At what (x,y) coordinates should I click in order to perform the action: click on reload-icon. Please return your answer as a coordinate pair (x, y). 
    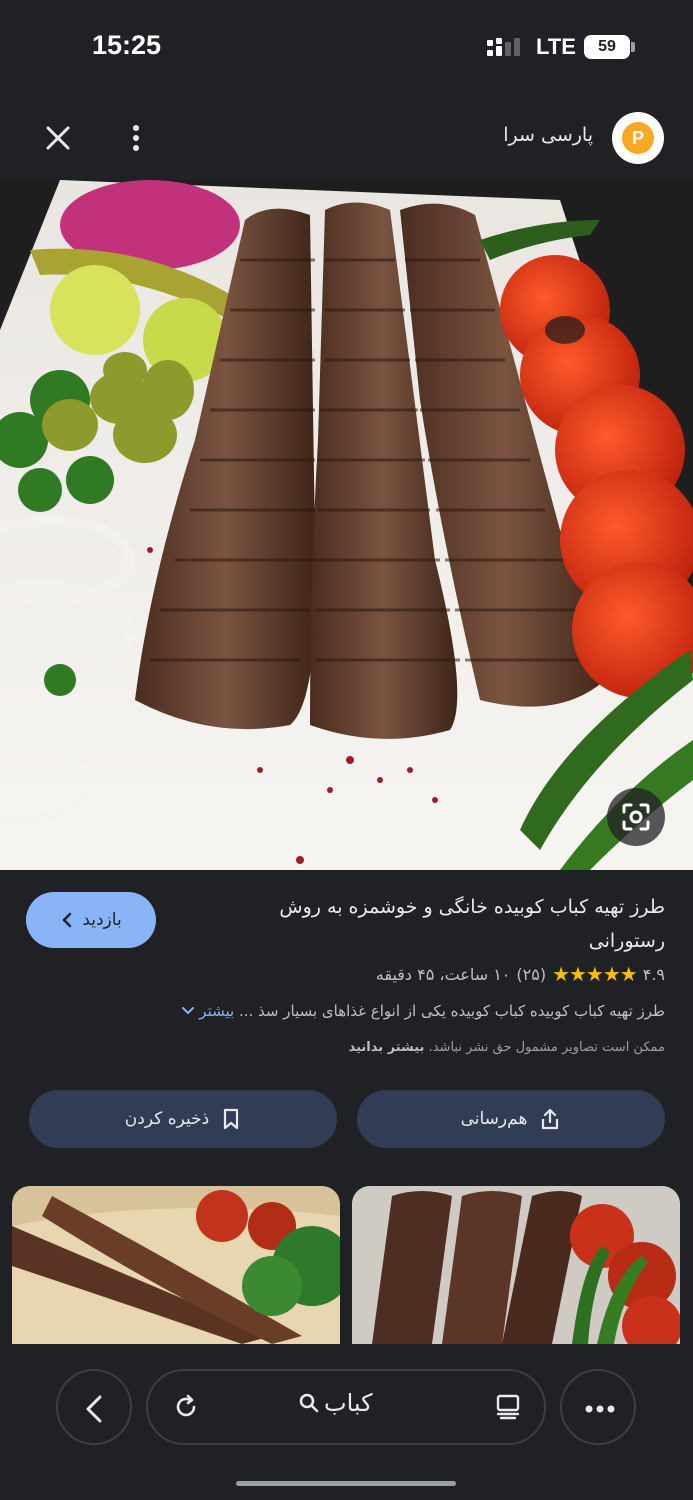
    Looking at the image, I should click on (186, 1407).